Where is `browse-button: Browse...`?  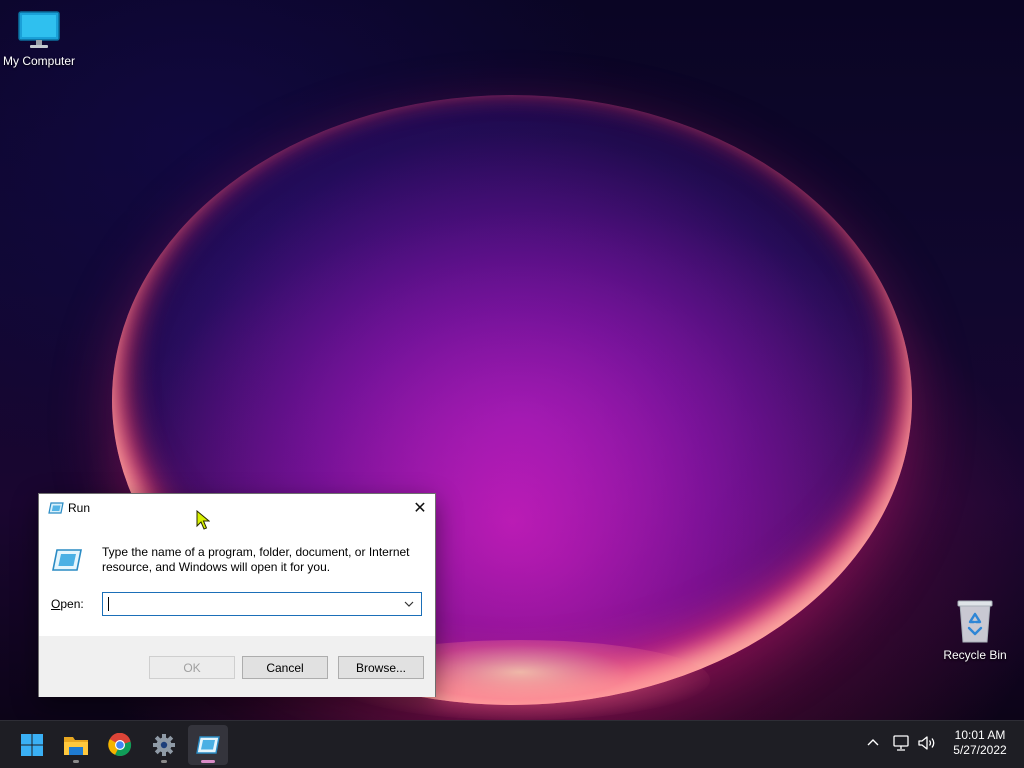 browse-button: Browse... is located at coordinates (381, 667).